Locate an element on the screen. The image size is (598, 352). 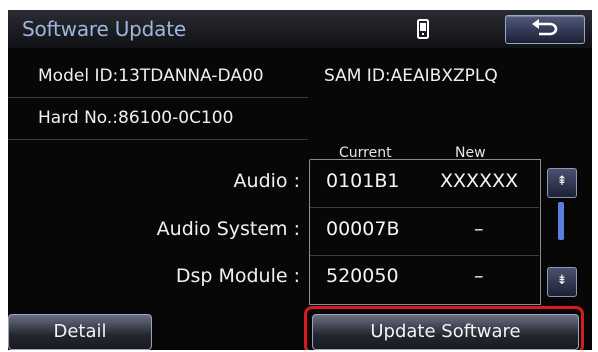
row-label-audio: Audio : is located at coordinates (266, 181).